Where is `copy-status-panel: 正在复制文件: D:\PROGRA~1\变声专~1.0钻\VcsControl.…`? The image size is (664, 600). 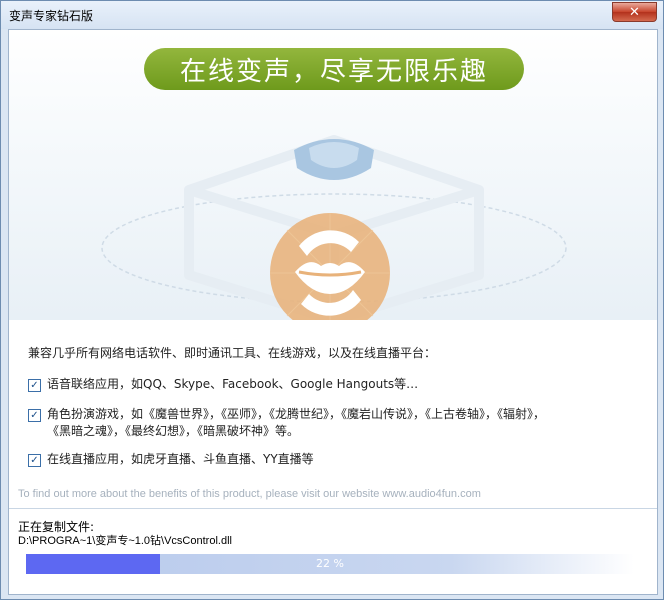 copy-status-panel: 正在复制文件: D:\PROGRA~1\变声专~1.0钻\VcsControl.… is located at coordinates (333, 551).